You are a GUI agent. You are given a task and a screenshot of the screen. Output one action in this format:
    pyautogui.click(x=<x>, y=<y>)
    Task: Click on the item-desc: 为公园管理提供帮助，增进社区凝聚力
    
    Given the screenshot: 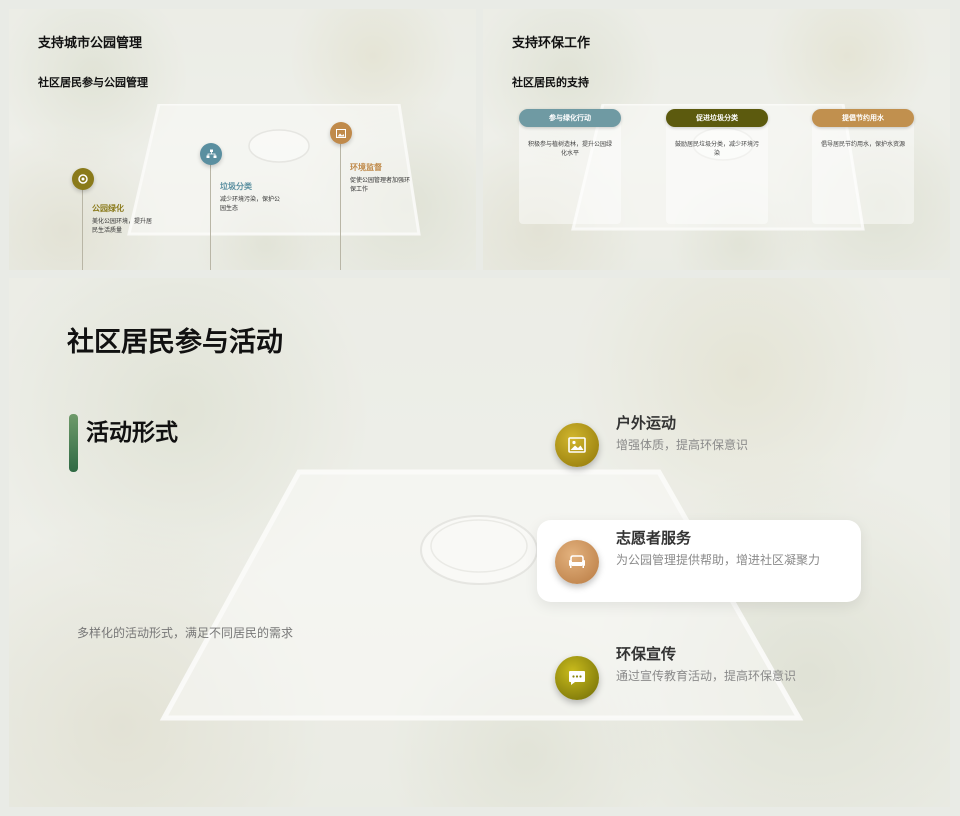 What is the action you would take?
    pyautogui.click(x=718, y=560)
    